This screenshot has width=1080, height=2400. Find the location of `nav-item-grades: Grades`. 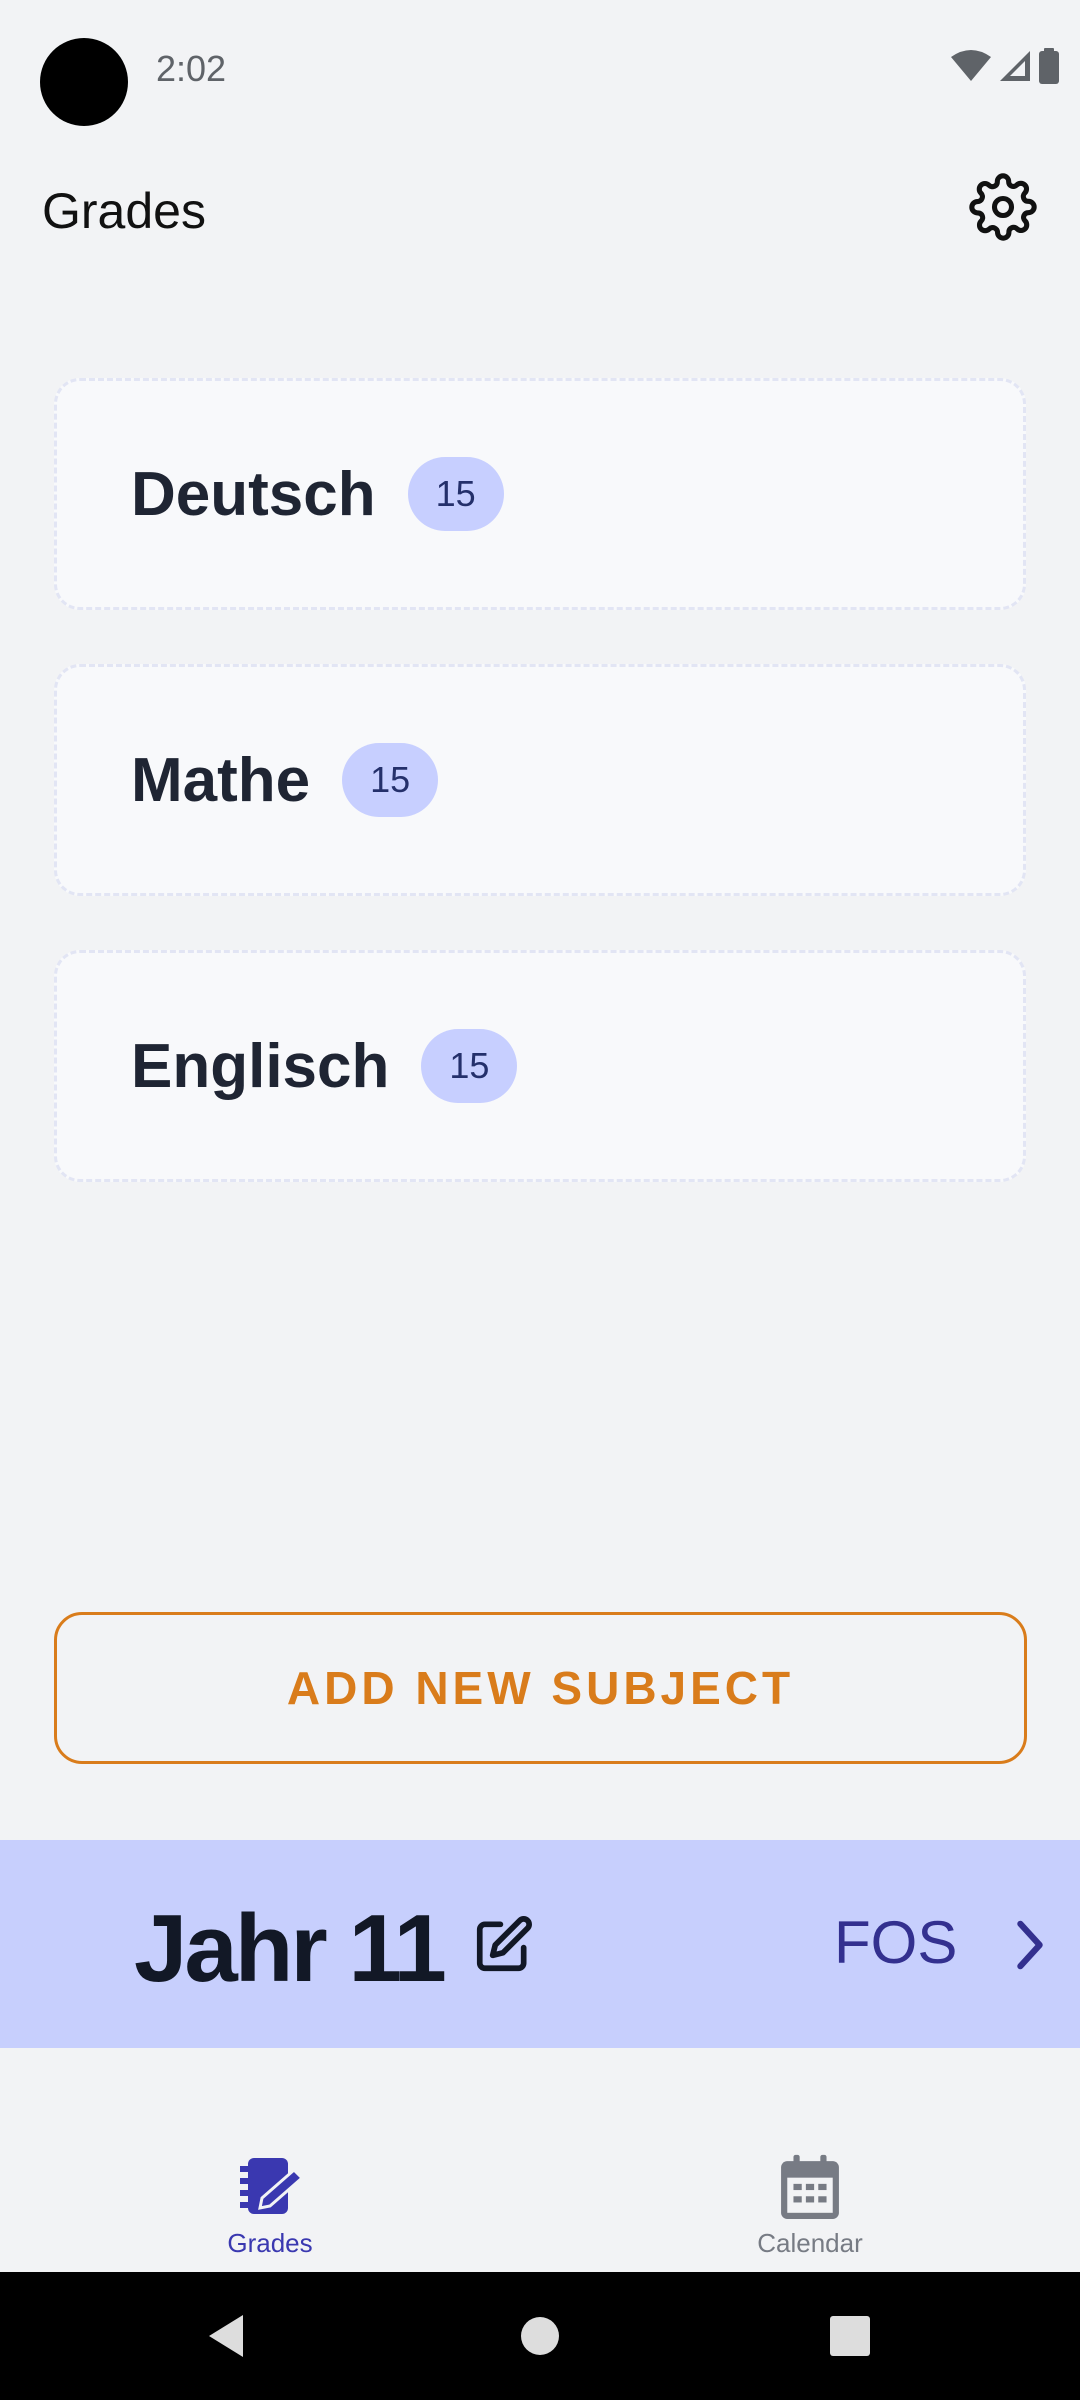

nav-item-grades: Grades is located at coordinates (270, 2213).